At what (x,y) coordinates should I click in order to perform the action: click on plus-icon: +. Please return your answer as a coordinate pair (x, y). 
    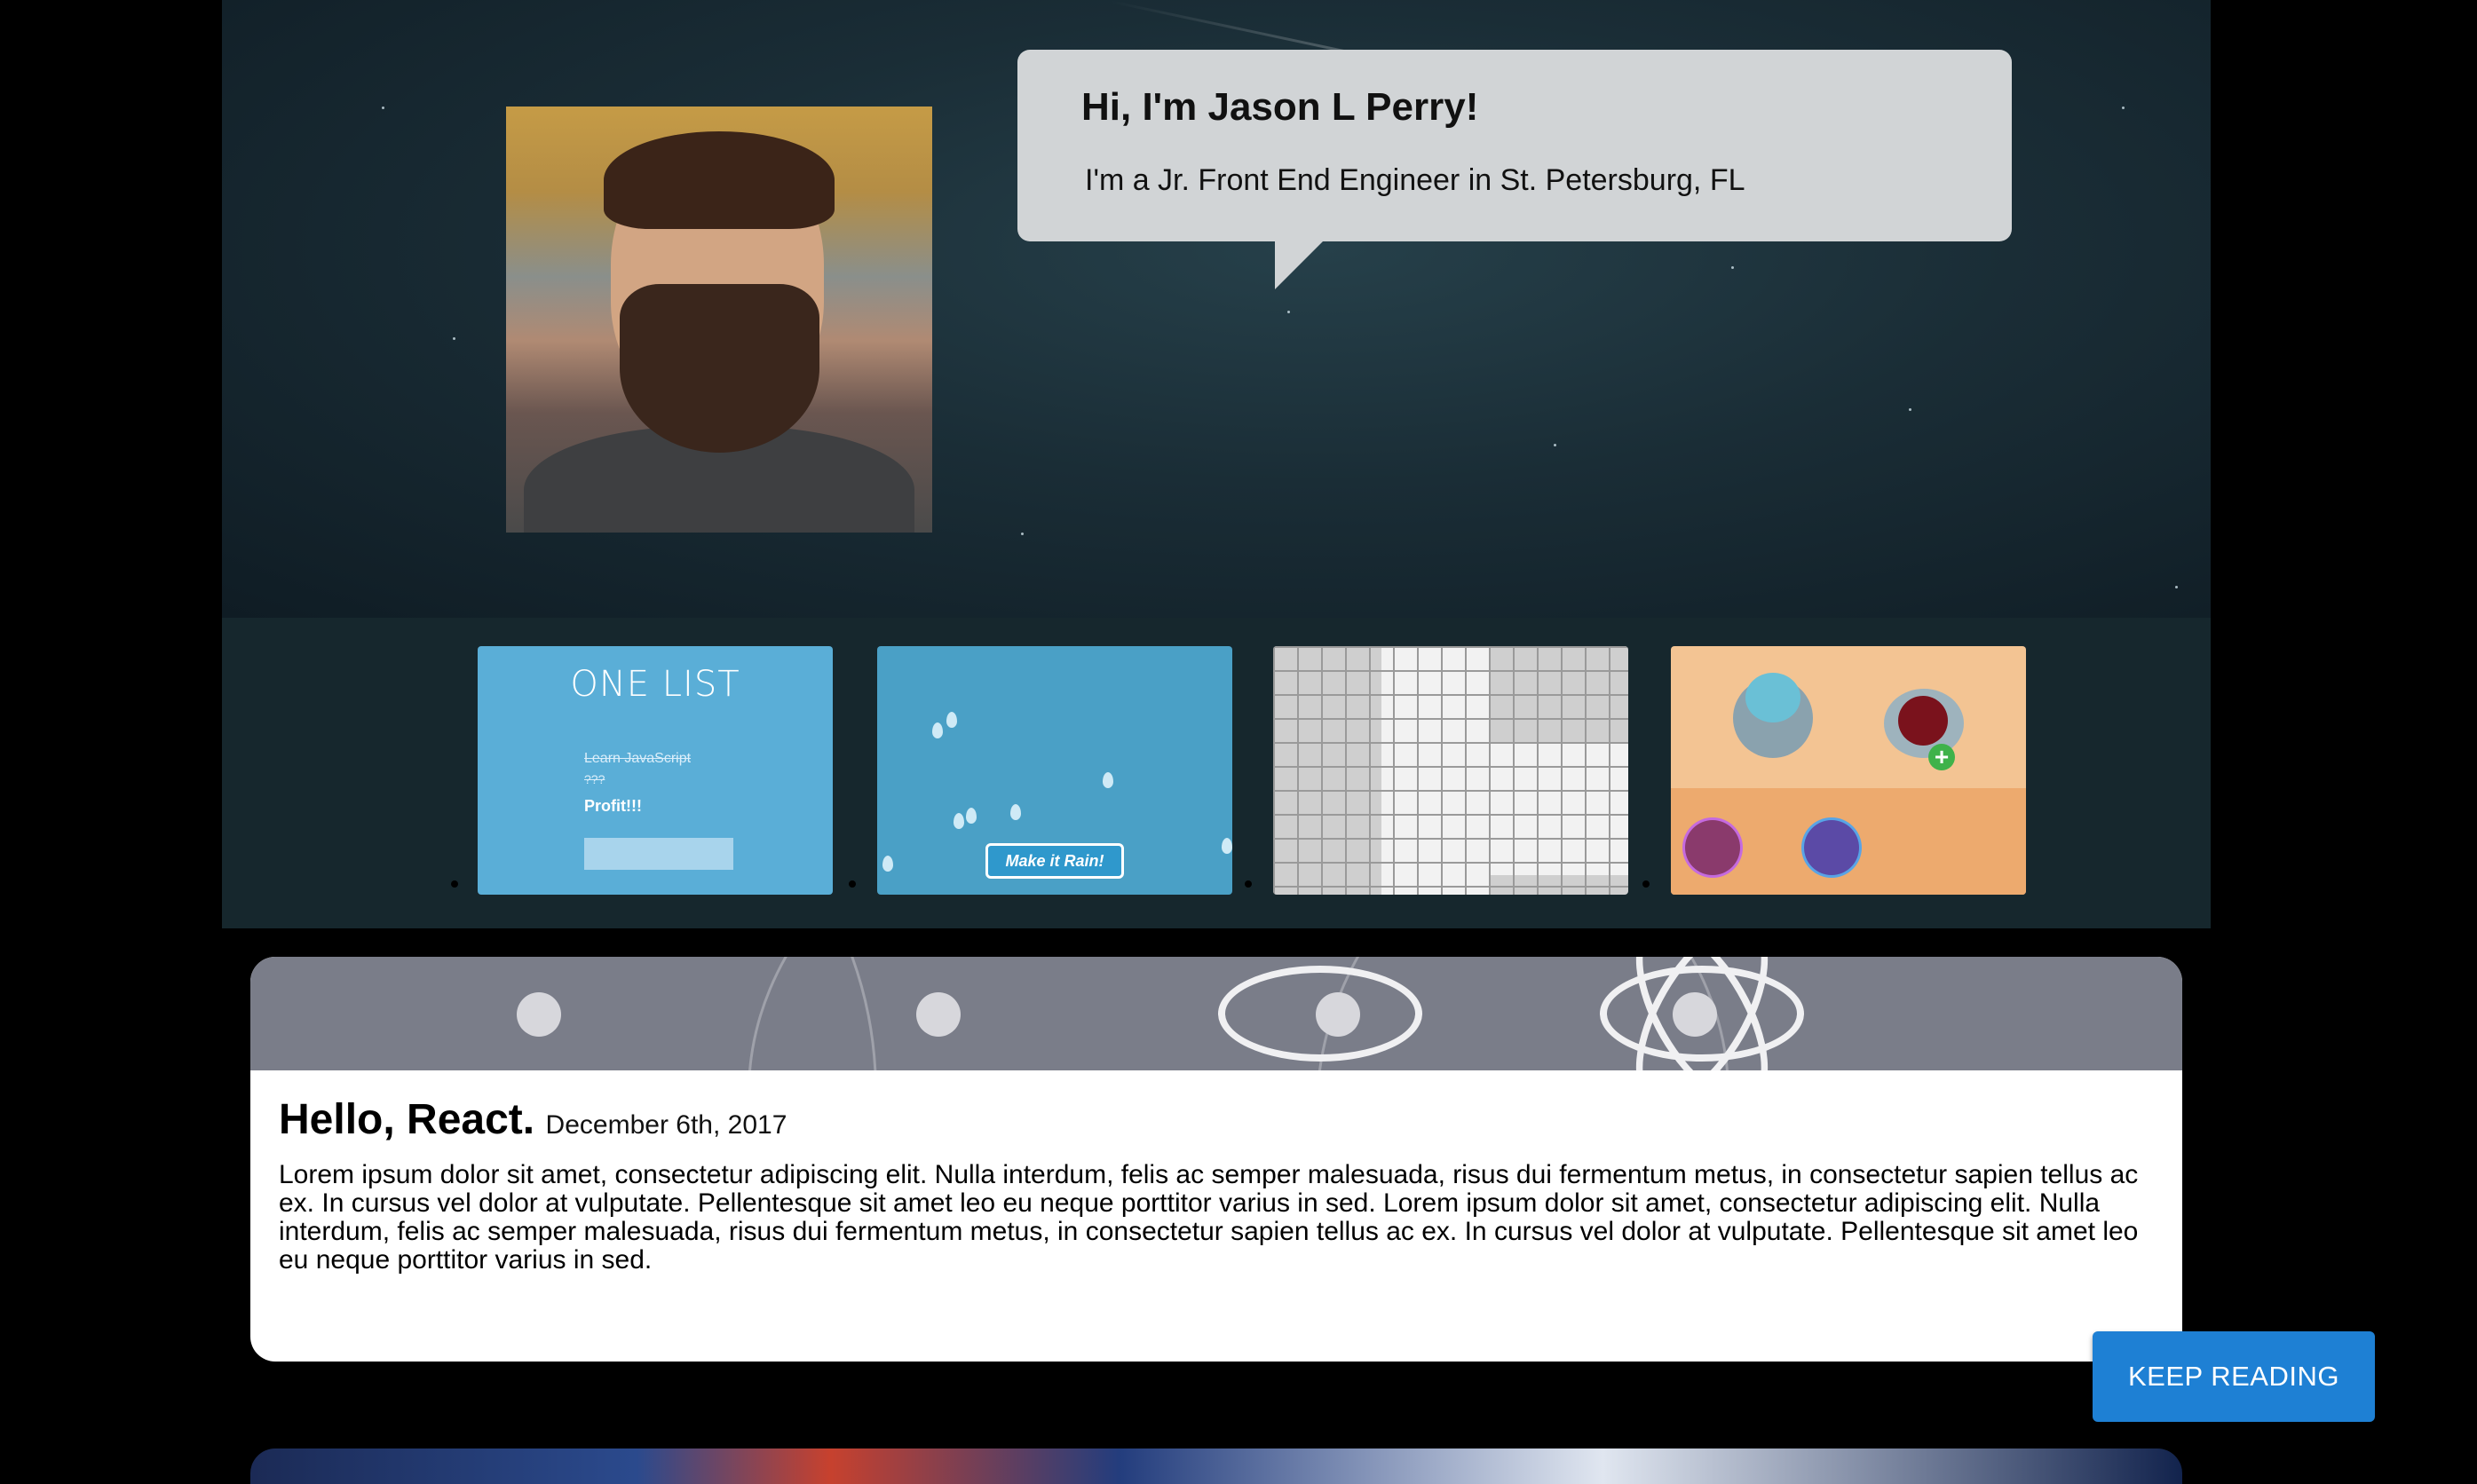
    Looking at the image, I should click on (1942, 757).